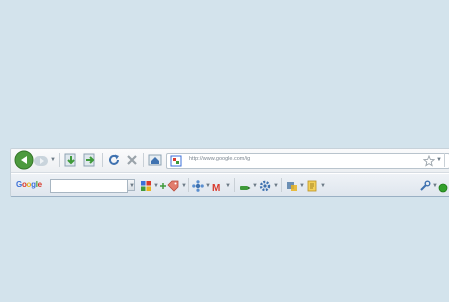 This screenshot has height=302, width=449. I want to click on highlighter-icon, so click(245, 188).